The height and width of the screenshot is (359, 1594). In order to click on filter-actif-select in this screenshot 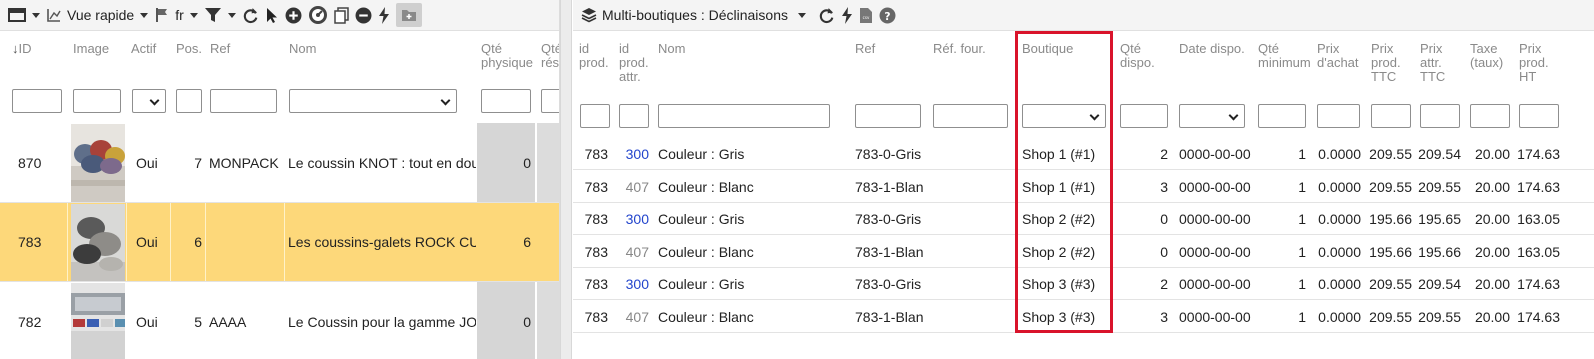, I will do `click(149, 101)`.